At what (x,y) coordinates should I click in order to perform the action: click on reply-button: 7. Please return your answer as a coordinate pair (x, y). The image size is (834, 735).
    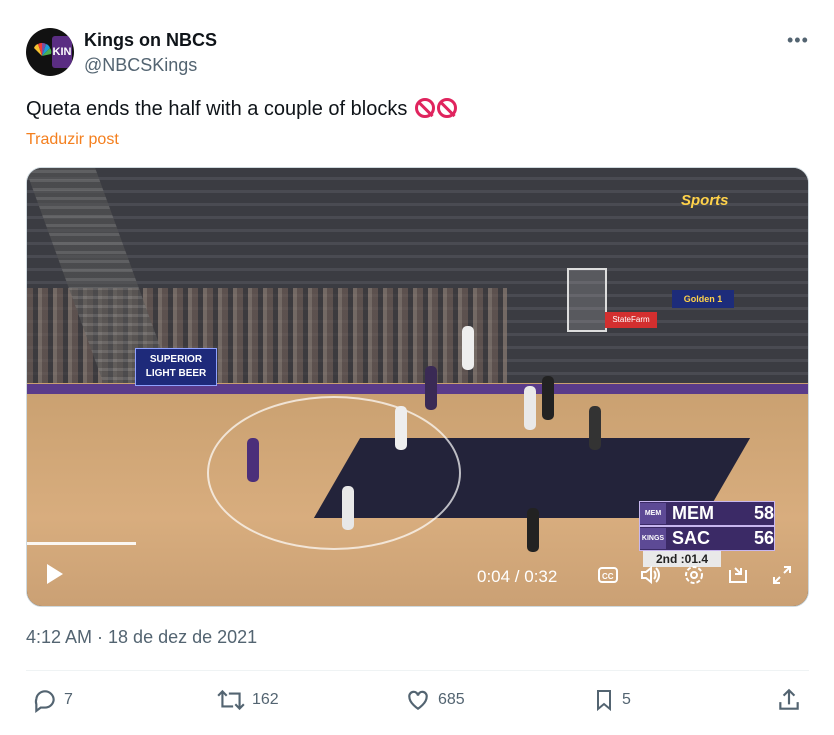
    Looking at the image, I should click on (52, 700).